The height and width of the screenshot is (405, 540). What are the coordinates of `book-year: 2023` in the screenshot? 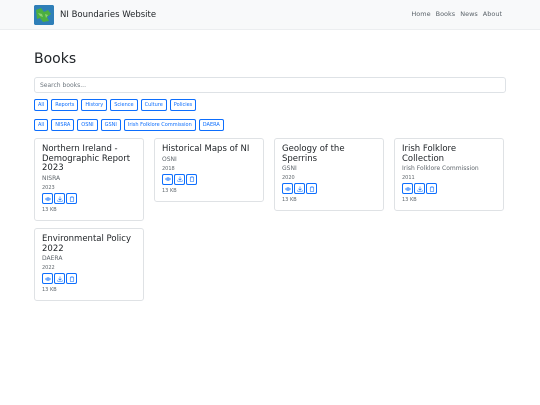 It's located at (48, 188).